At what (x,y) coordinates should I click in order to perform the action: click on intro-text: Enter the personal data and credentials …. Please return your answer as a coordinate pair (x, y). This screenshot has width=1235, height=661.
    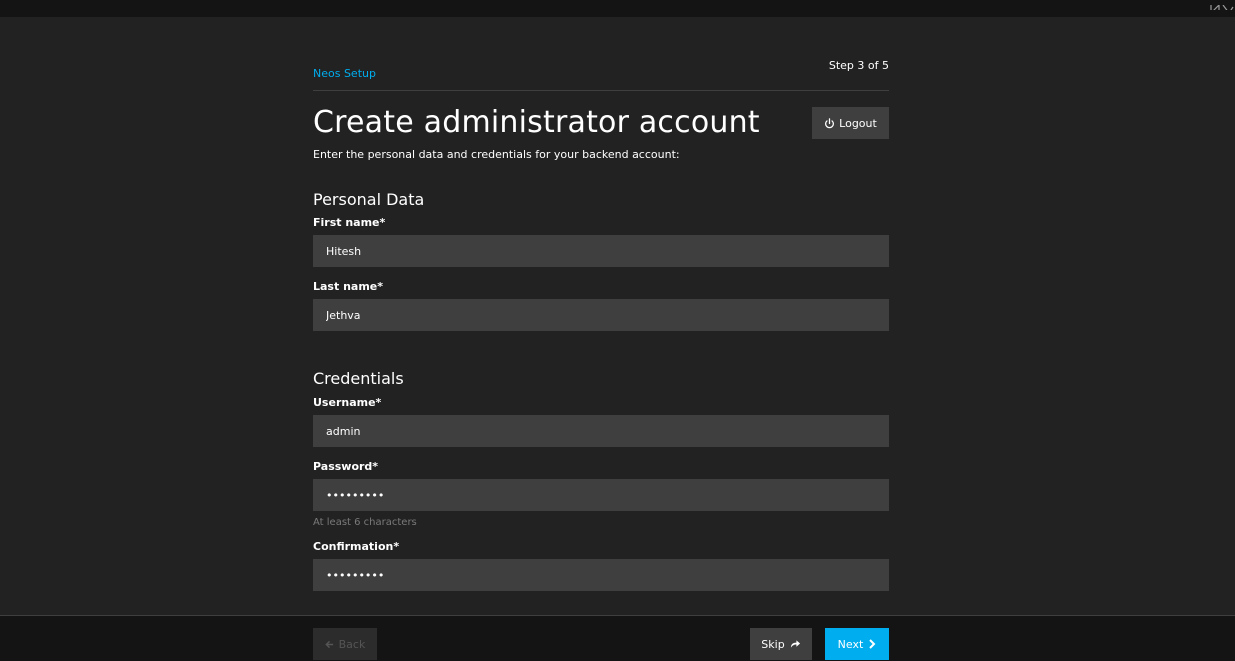
    Looking at the image, I should click on (496, 154).